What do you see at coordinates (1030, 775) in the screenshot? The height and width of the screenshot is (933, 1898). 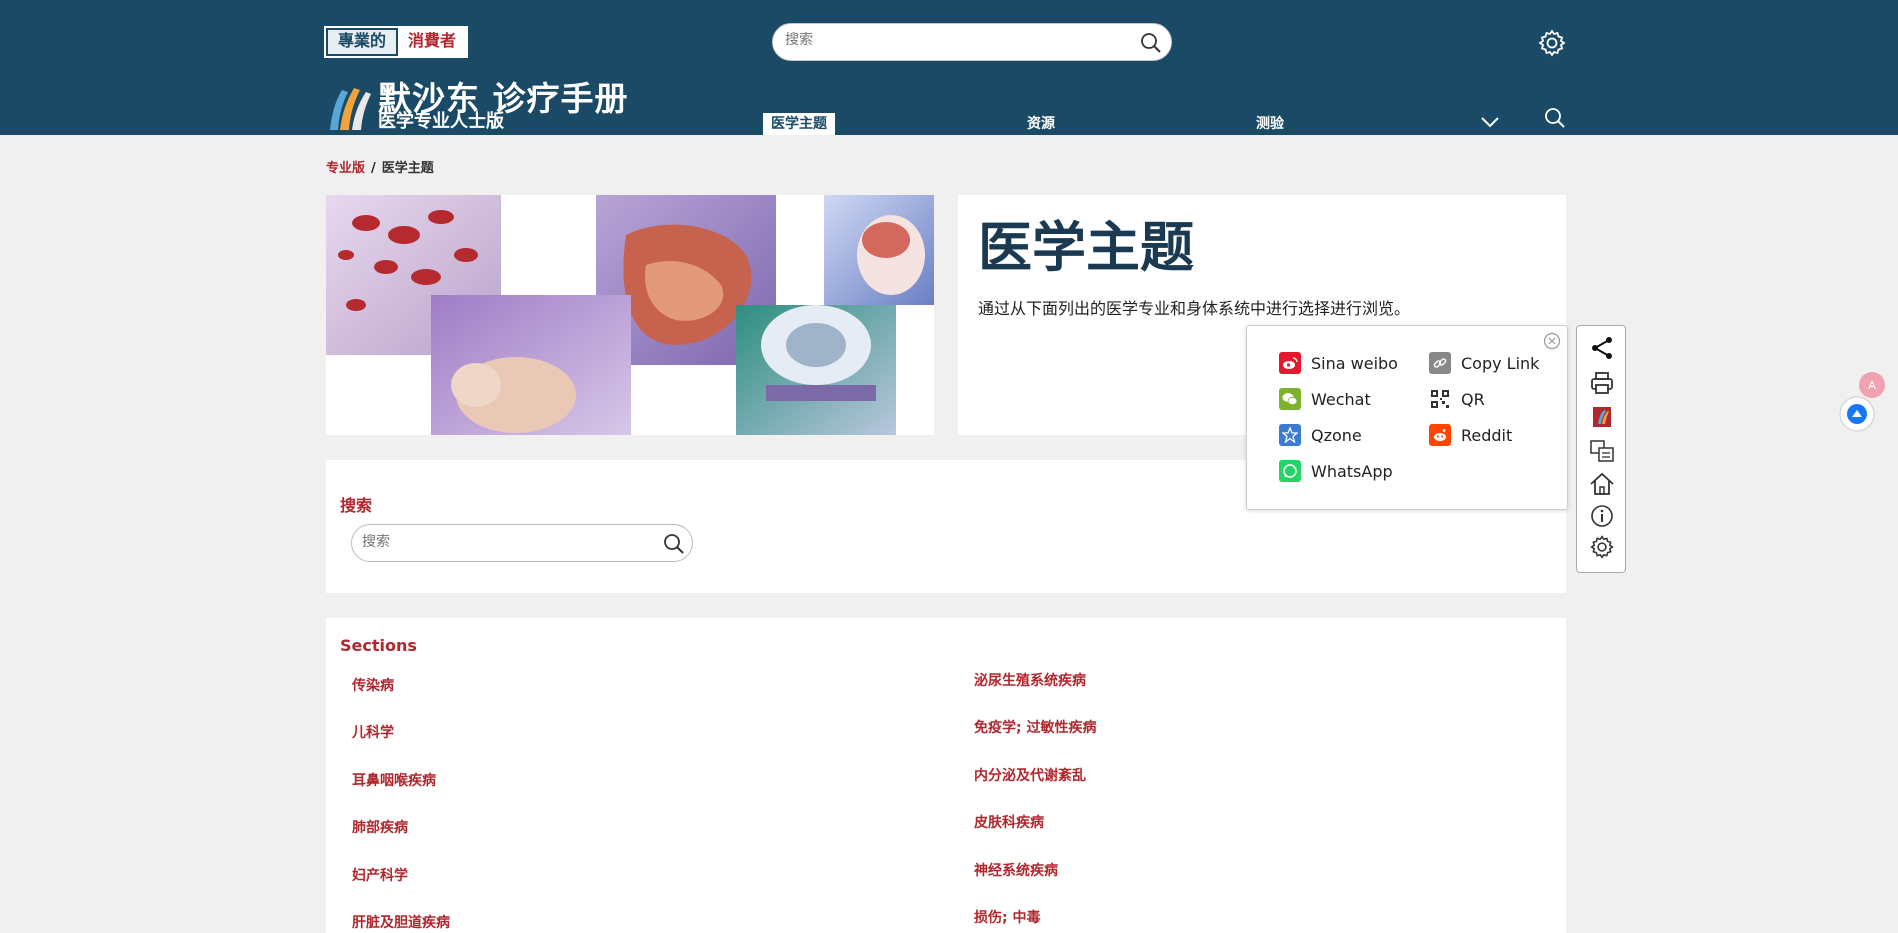 I see `section-link: 内分泌及代谢紊乱` at bounding box center [1030, 775].